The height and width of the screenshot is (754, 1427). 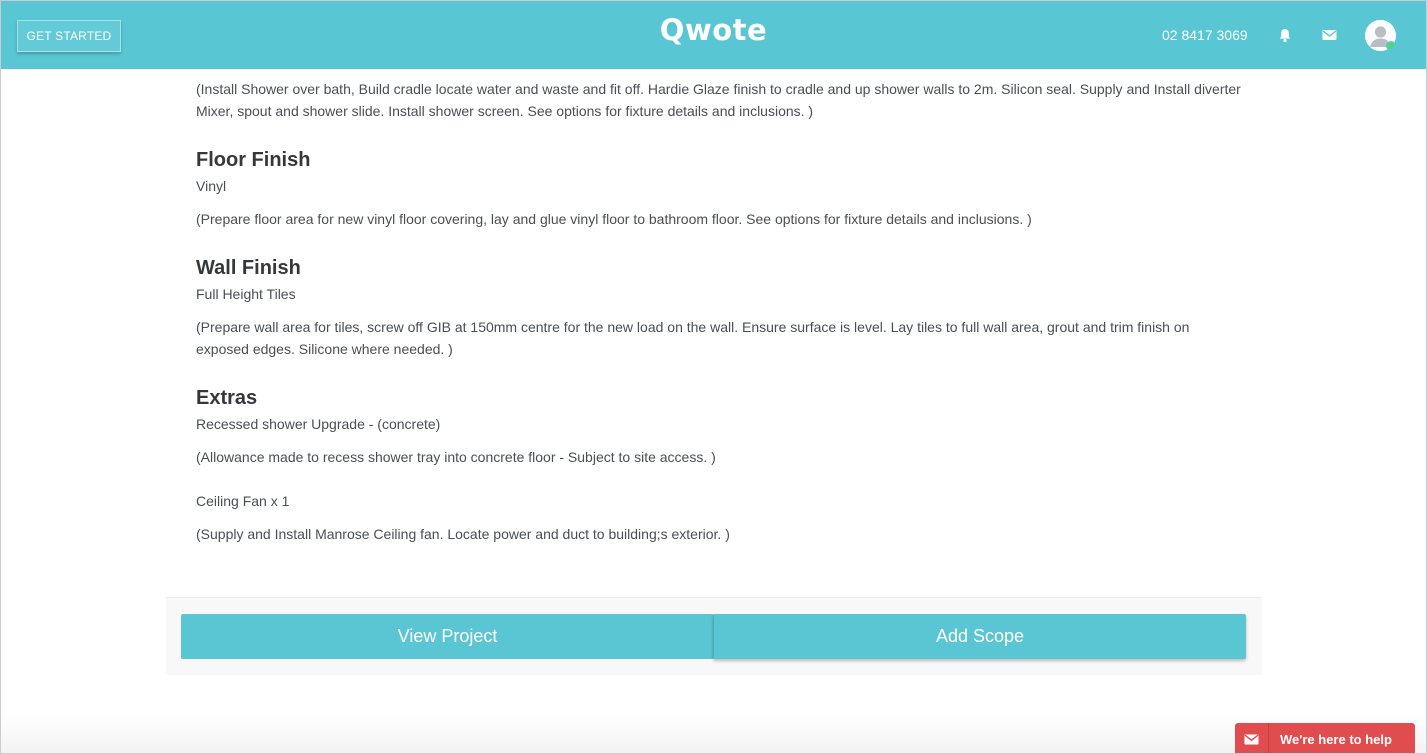 I want to click on help-widget-label: We're here to help, so click(x=1336, y=739).